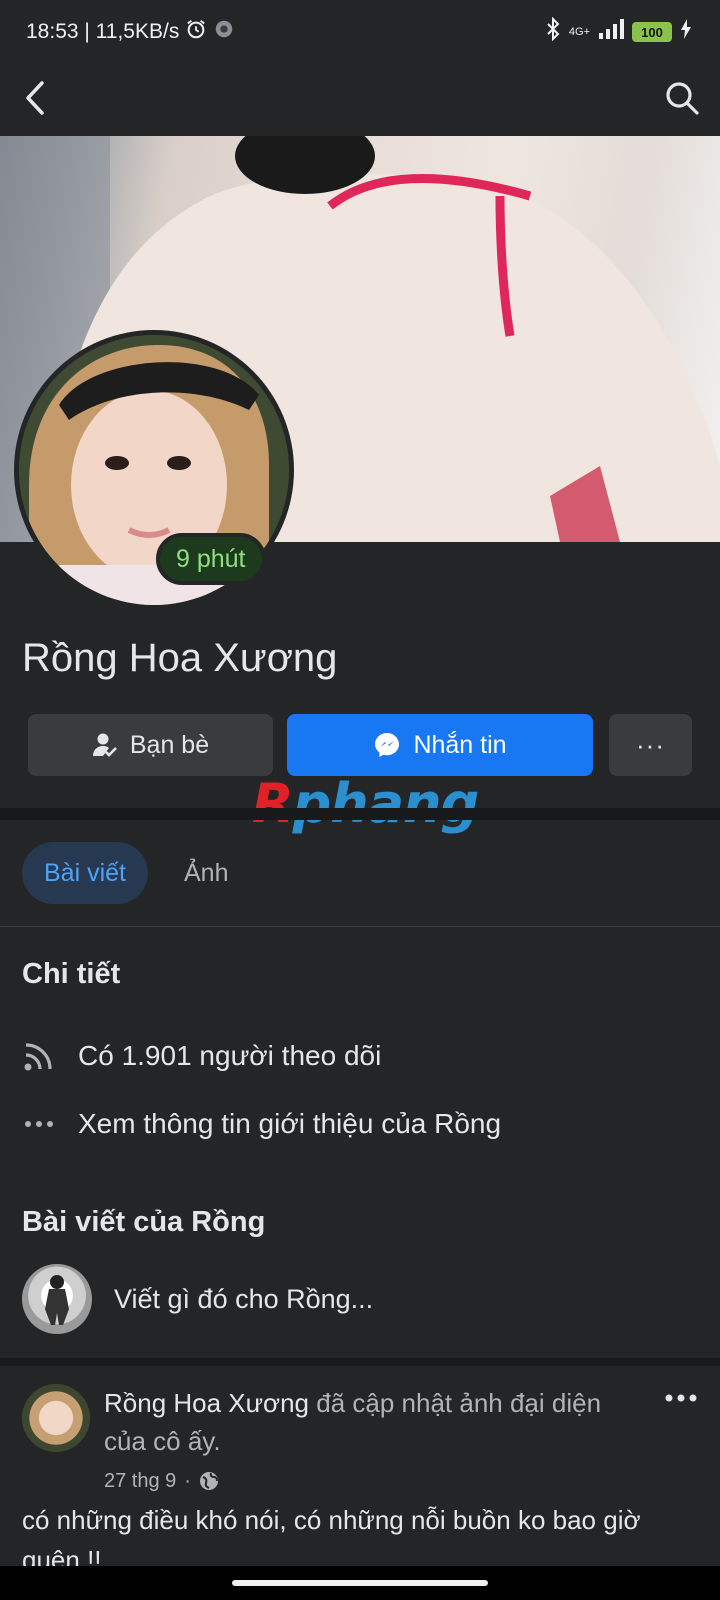 This screenshot has height=1600, width=720. Describe the element at coordinates (140, 1481) in the screenshot. I see `post-date: 27 thg 9` at that location.